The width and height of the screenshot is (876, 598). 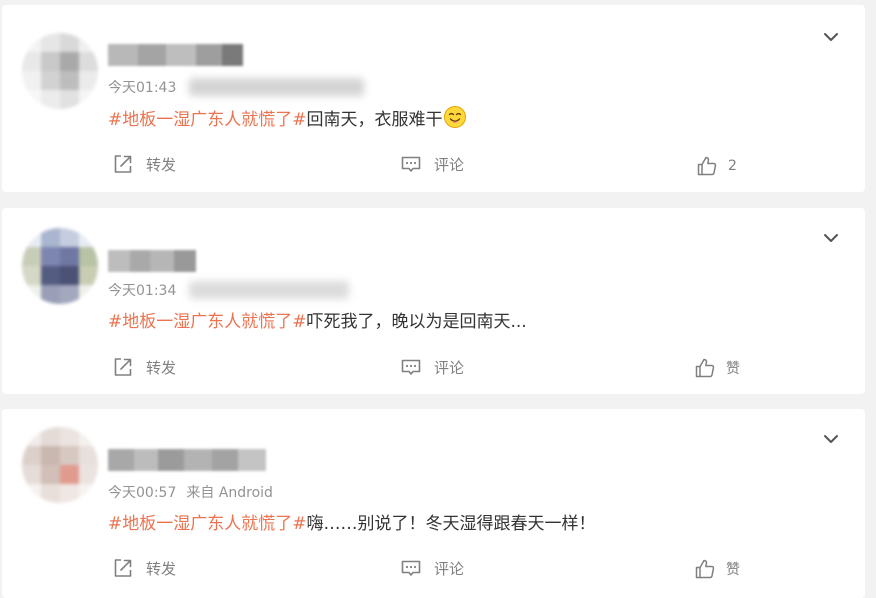 I want to click on post-meta: 今天00:57 来自 Android, so click(x=190, y=492).